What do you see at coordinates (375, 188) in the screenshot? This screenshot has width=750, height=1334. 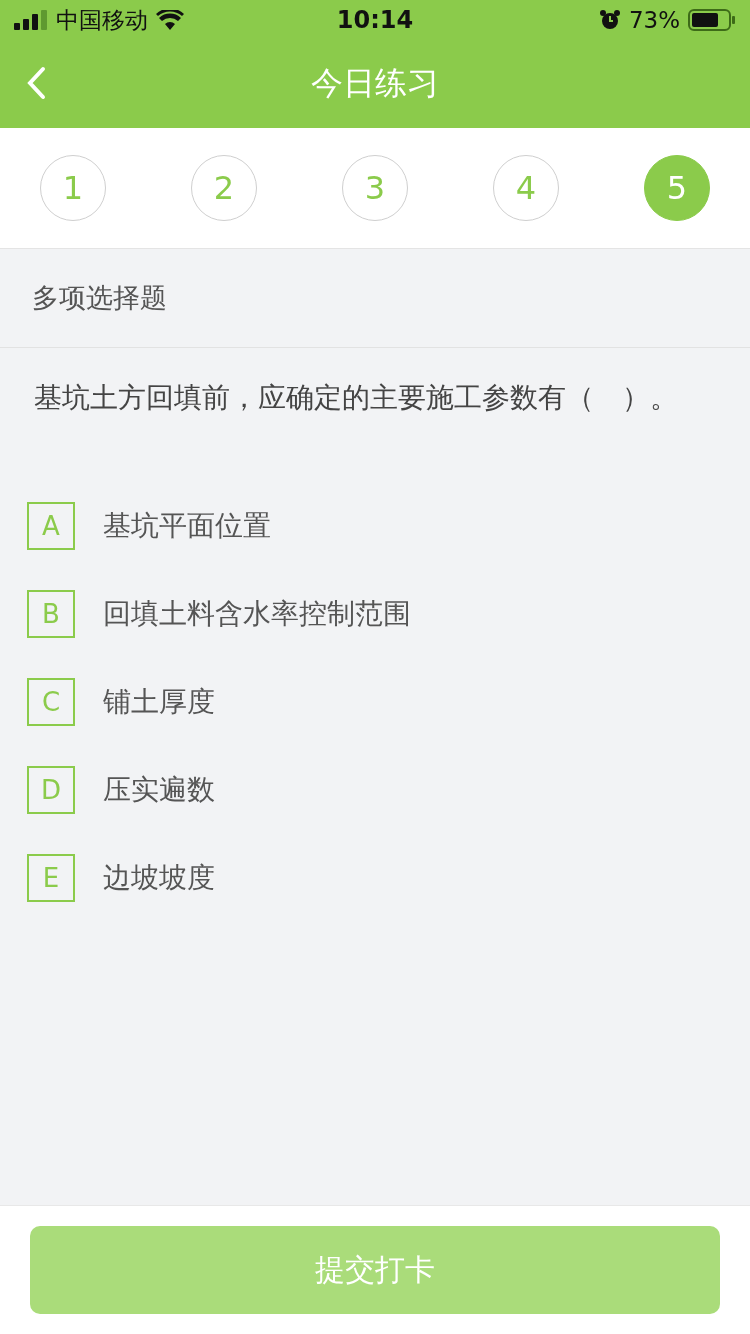 I see `question-number: 3` at bounding box center [375, 188].